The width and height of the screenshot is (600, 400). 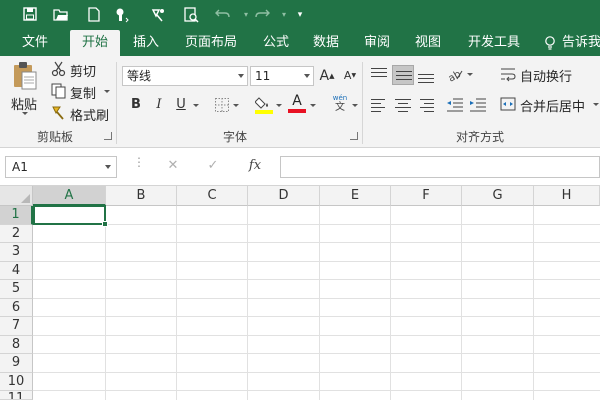 What do you see at coordinates (94, 15) in the screenshot?
I see `new-file-icon` at bounding box center [94, 15].